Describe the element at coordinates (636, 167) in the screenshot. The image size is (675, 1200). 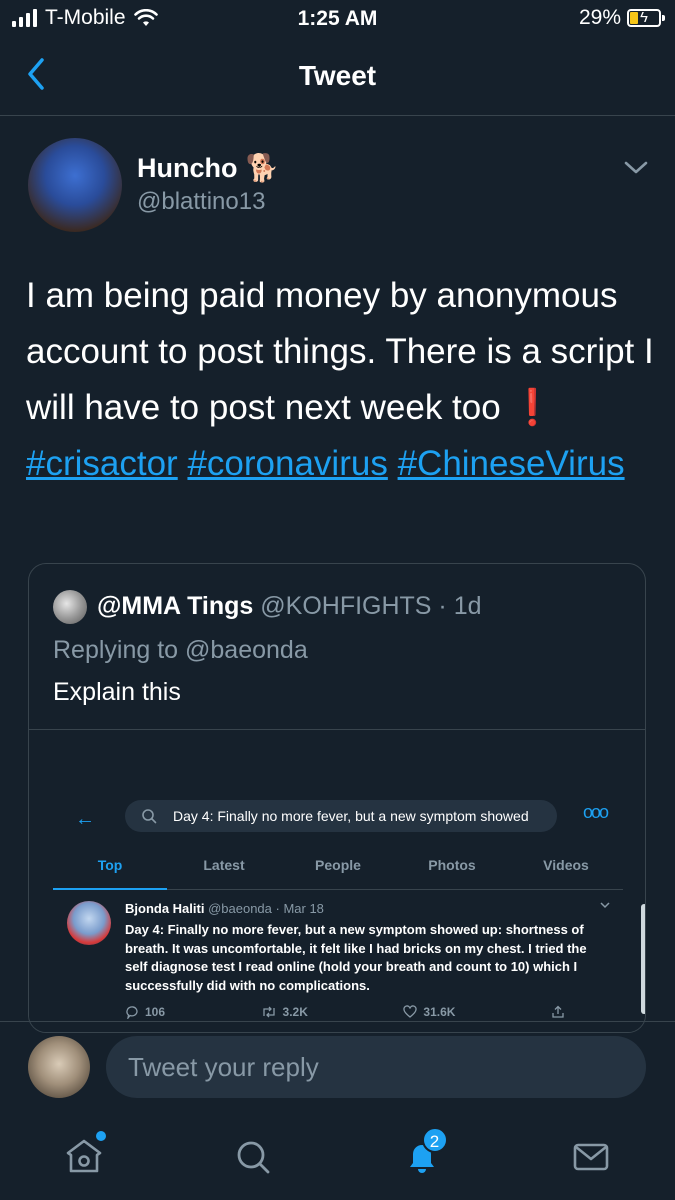
I see `tweet-options-chevron-down-icon` at that location.